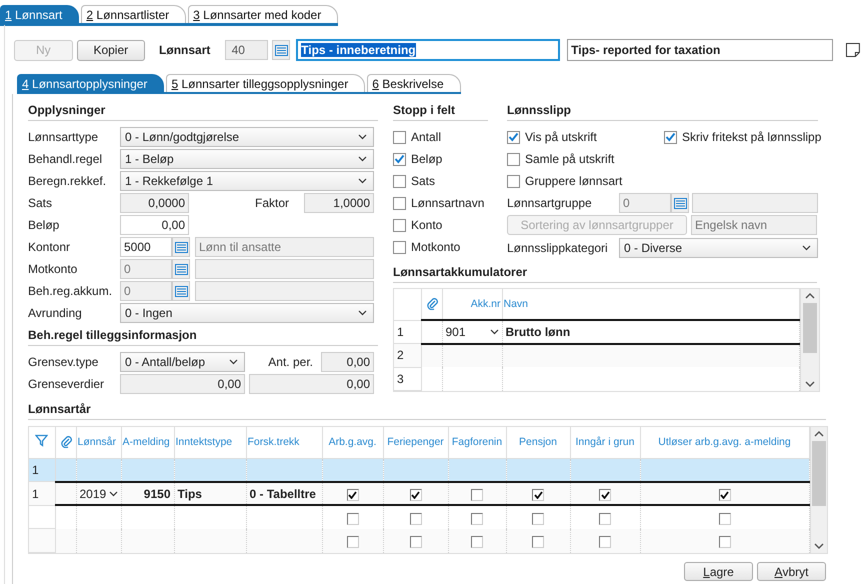 This screenshot has width=861, height=584. I want to click on column-header: Pensjon, so click(538, 442).